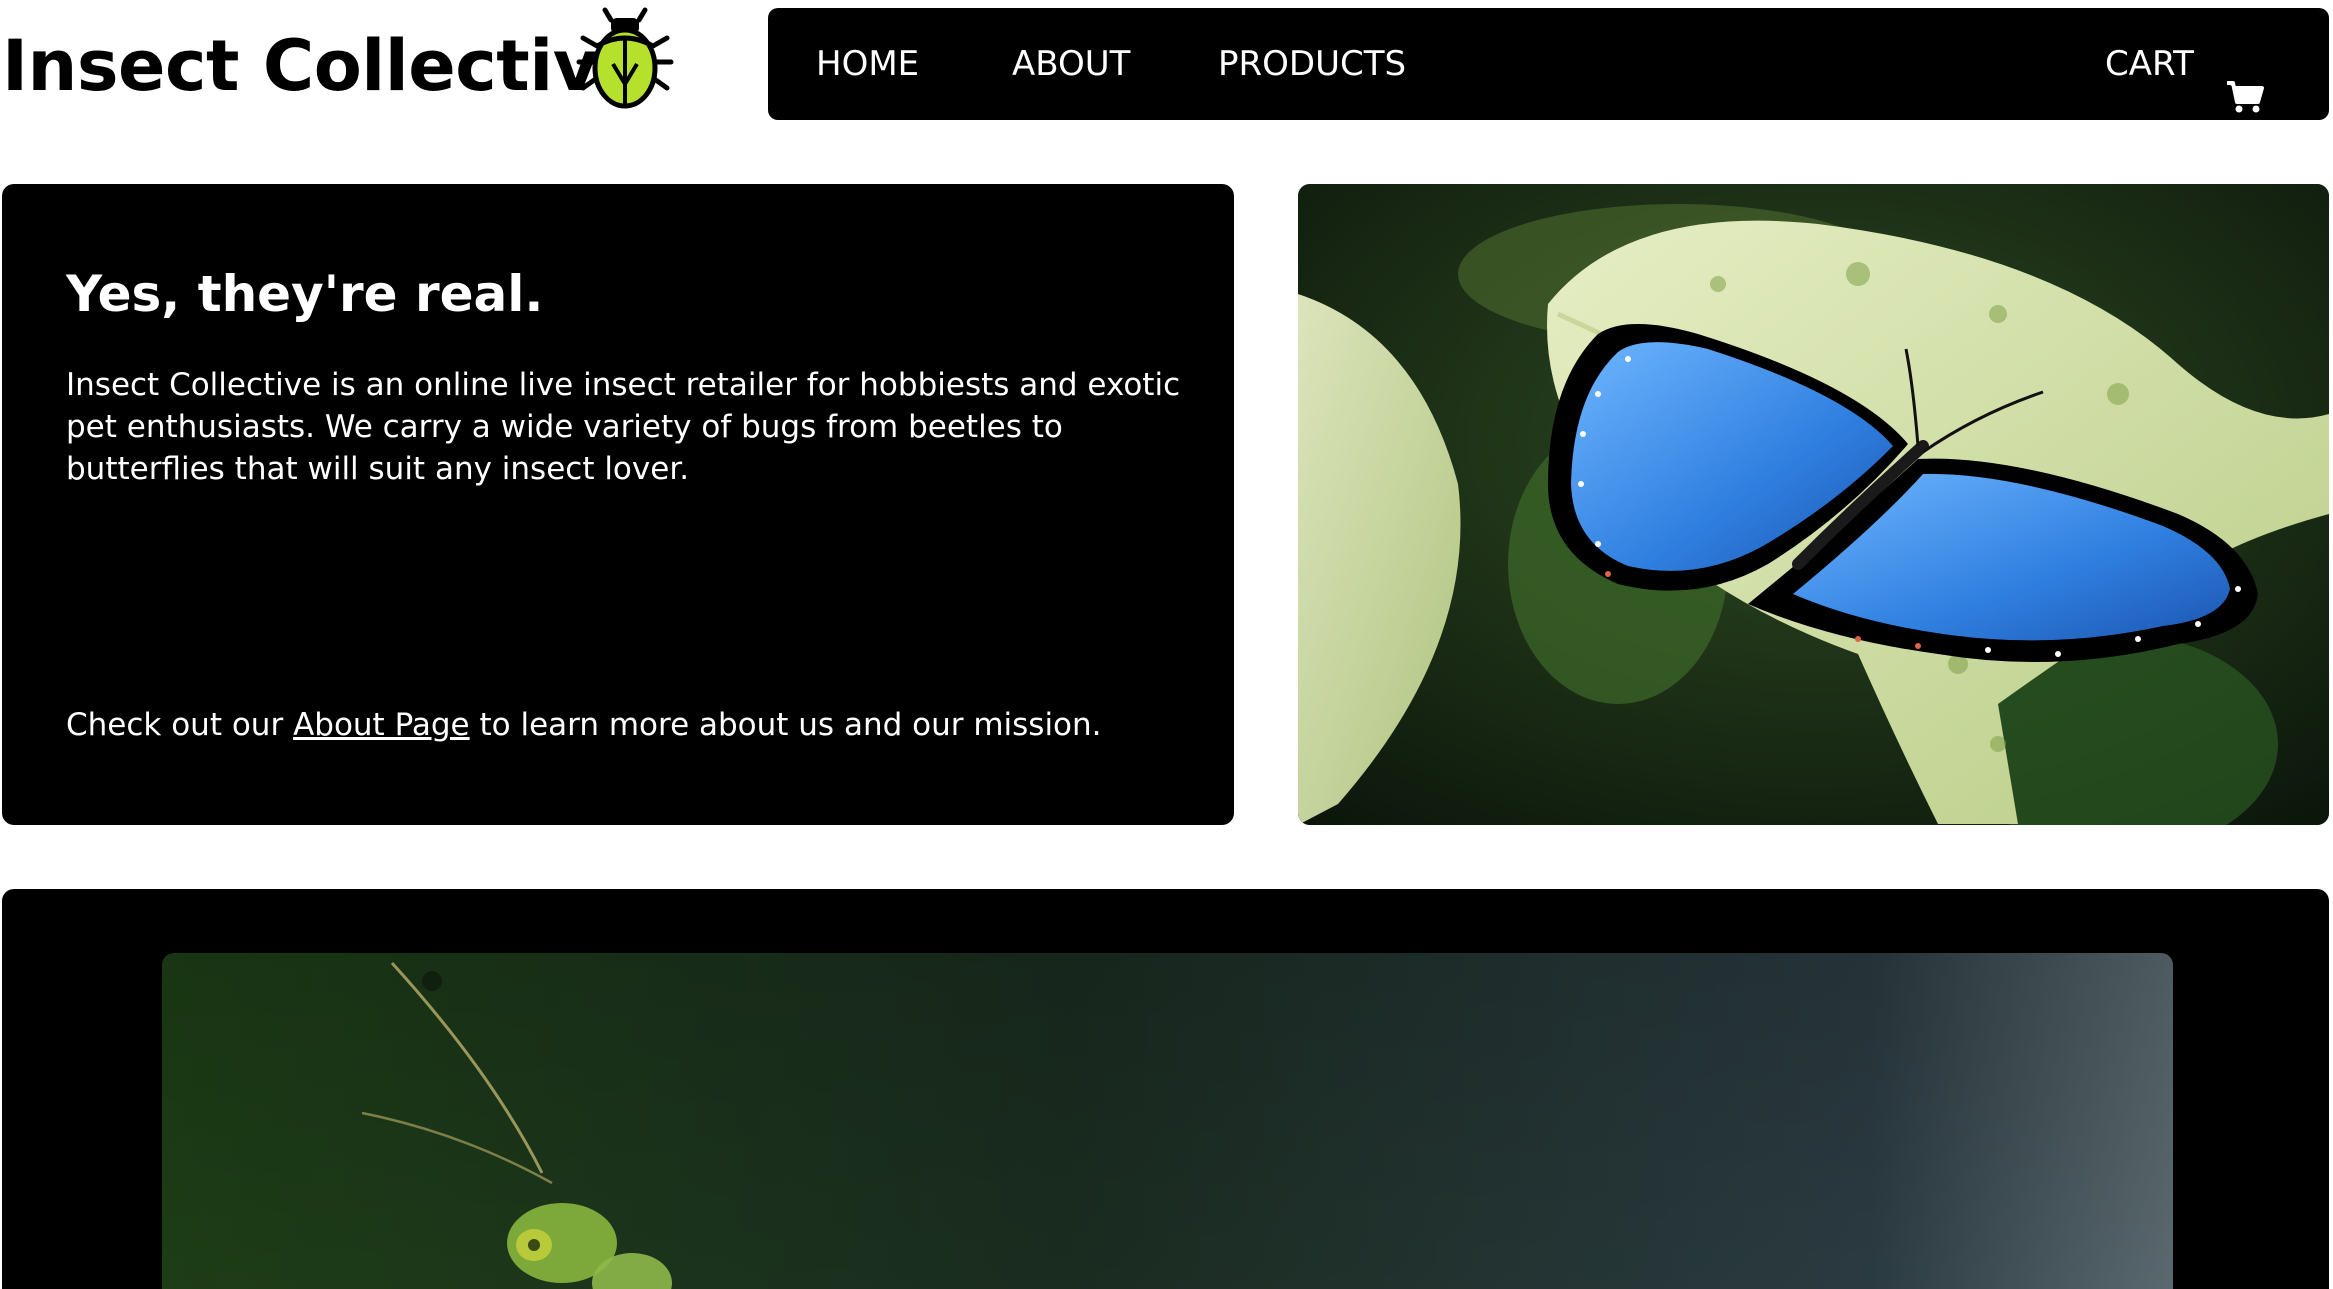 The height and width of the screenshot is (1289, 2333). Describe the element at coordinates (625, 59) in the screenshot. I see `beetle-logo-icon` at that location.